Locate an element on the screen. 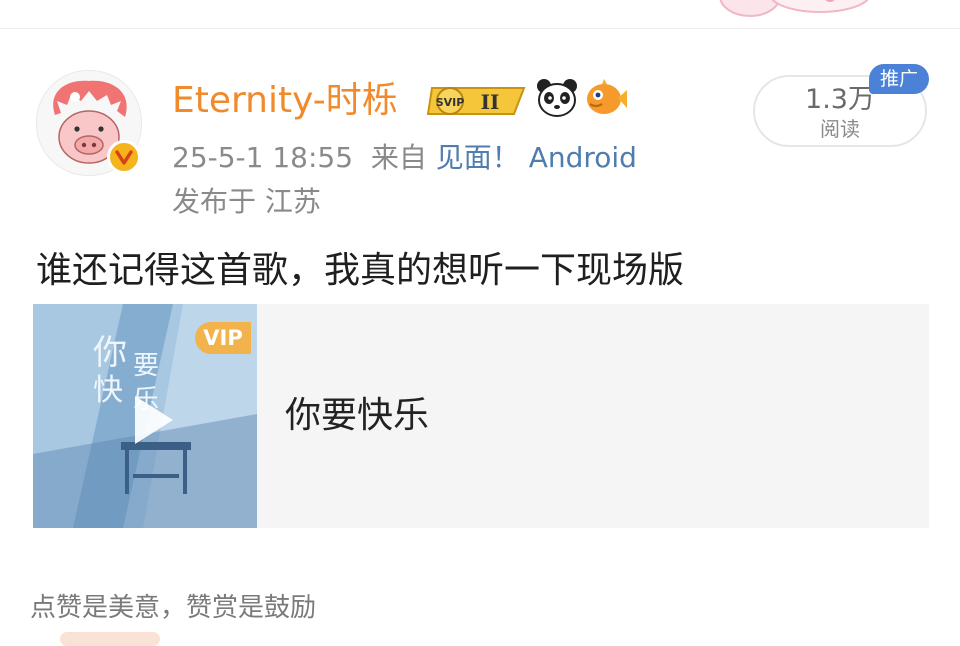  pufferfish-icon is located at coordinates (607, 96).